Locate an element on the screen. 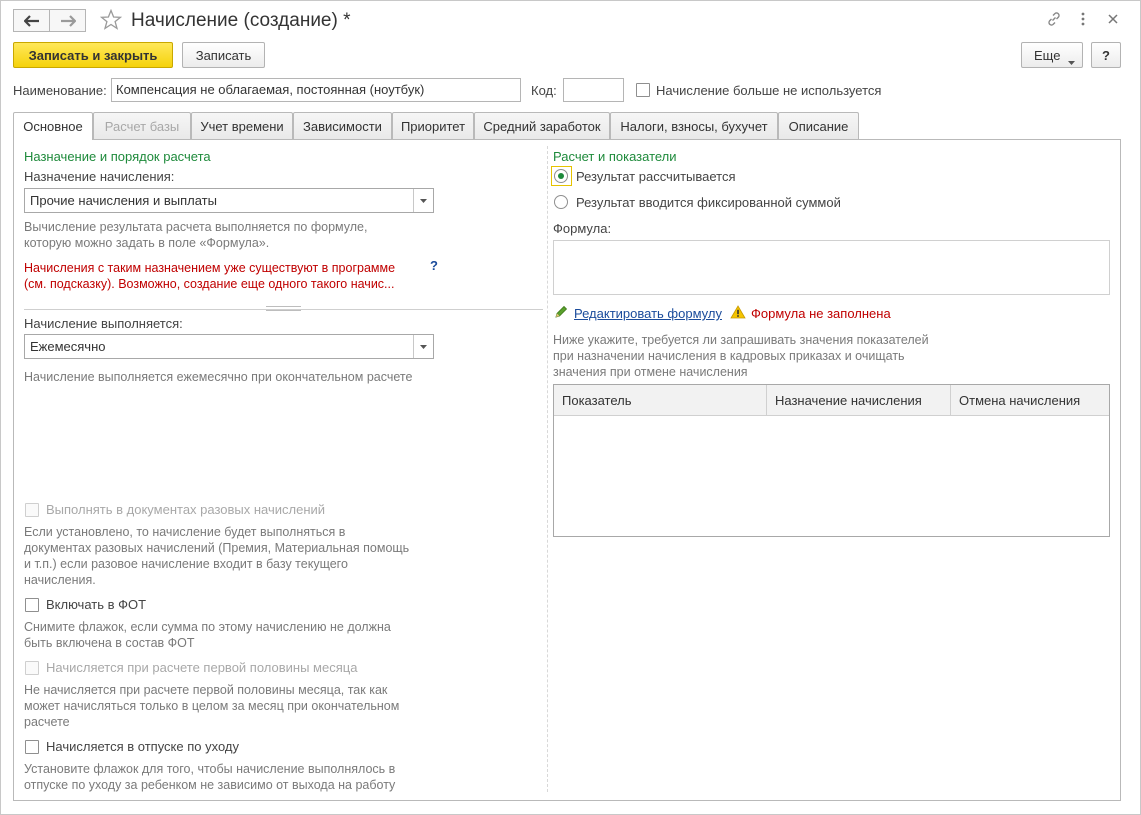 Image resolution: width=1141 pixels, height=815 pixels. warning-help-link: ? is located at coordinates (434, 265).